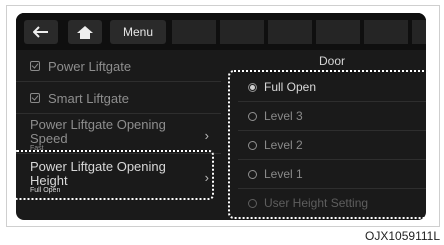  I want to click on home-button, so click(85, 32).